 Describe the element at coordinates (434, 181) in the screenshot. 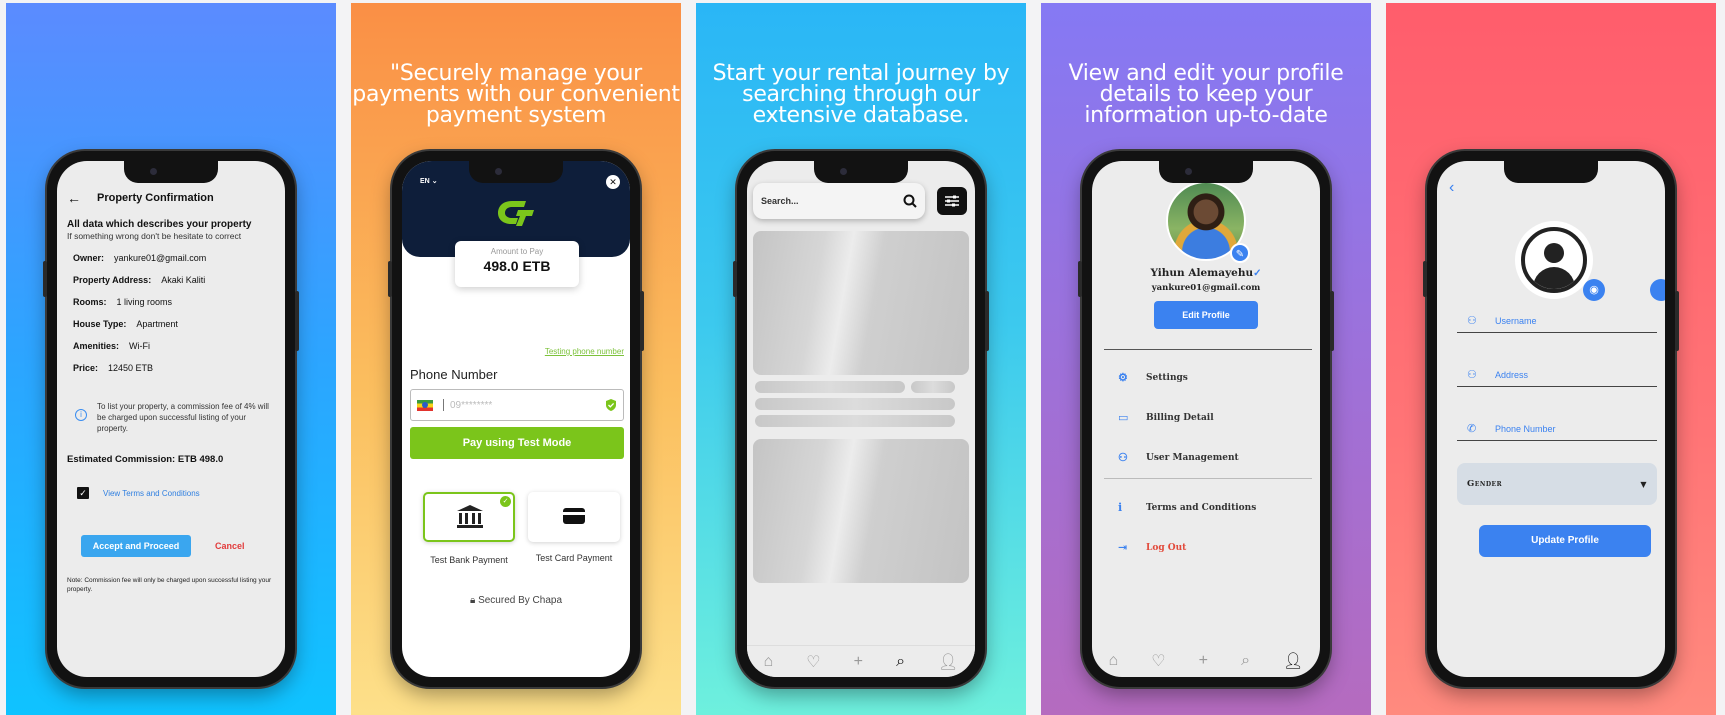

I see `chevron-down-icon: ⌄` at that location.